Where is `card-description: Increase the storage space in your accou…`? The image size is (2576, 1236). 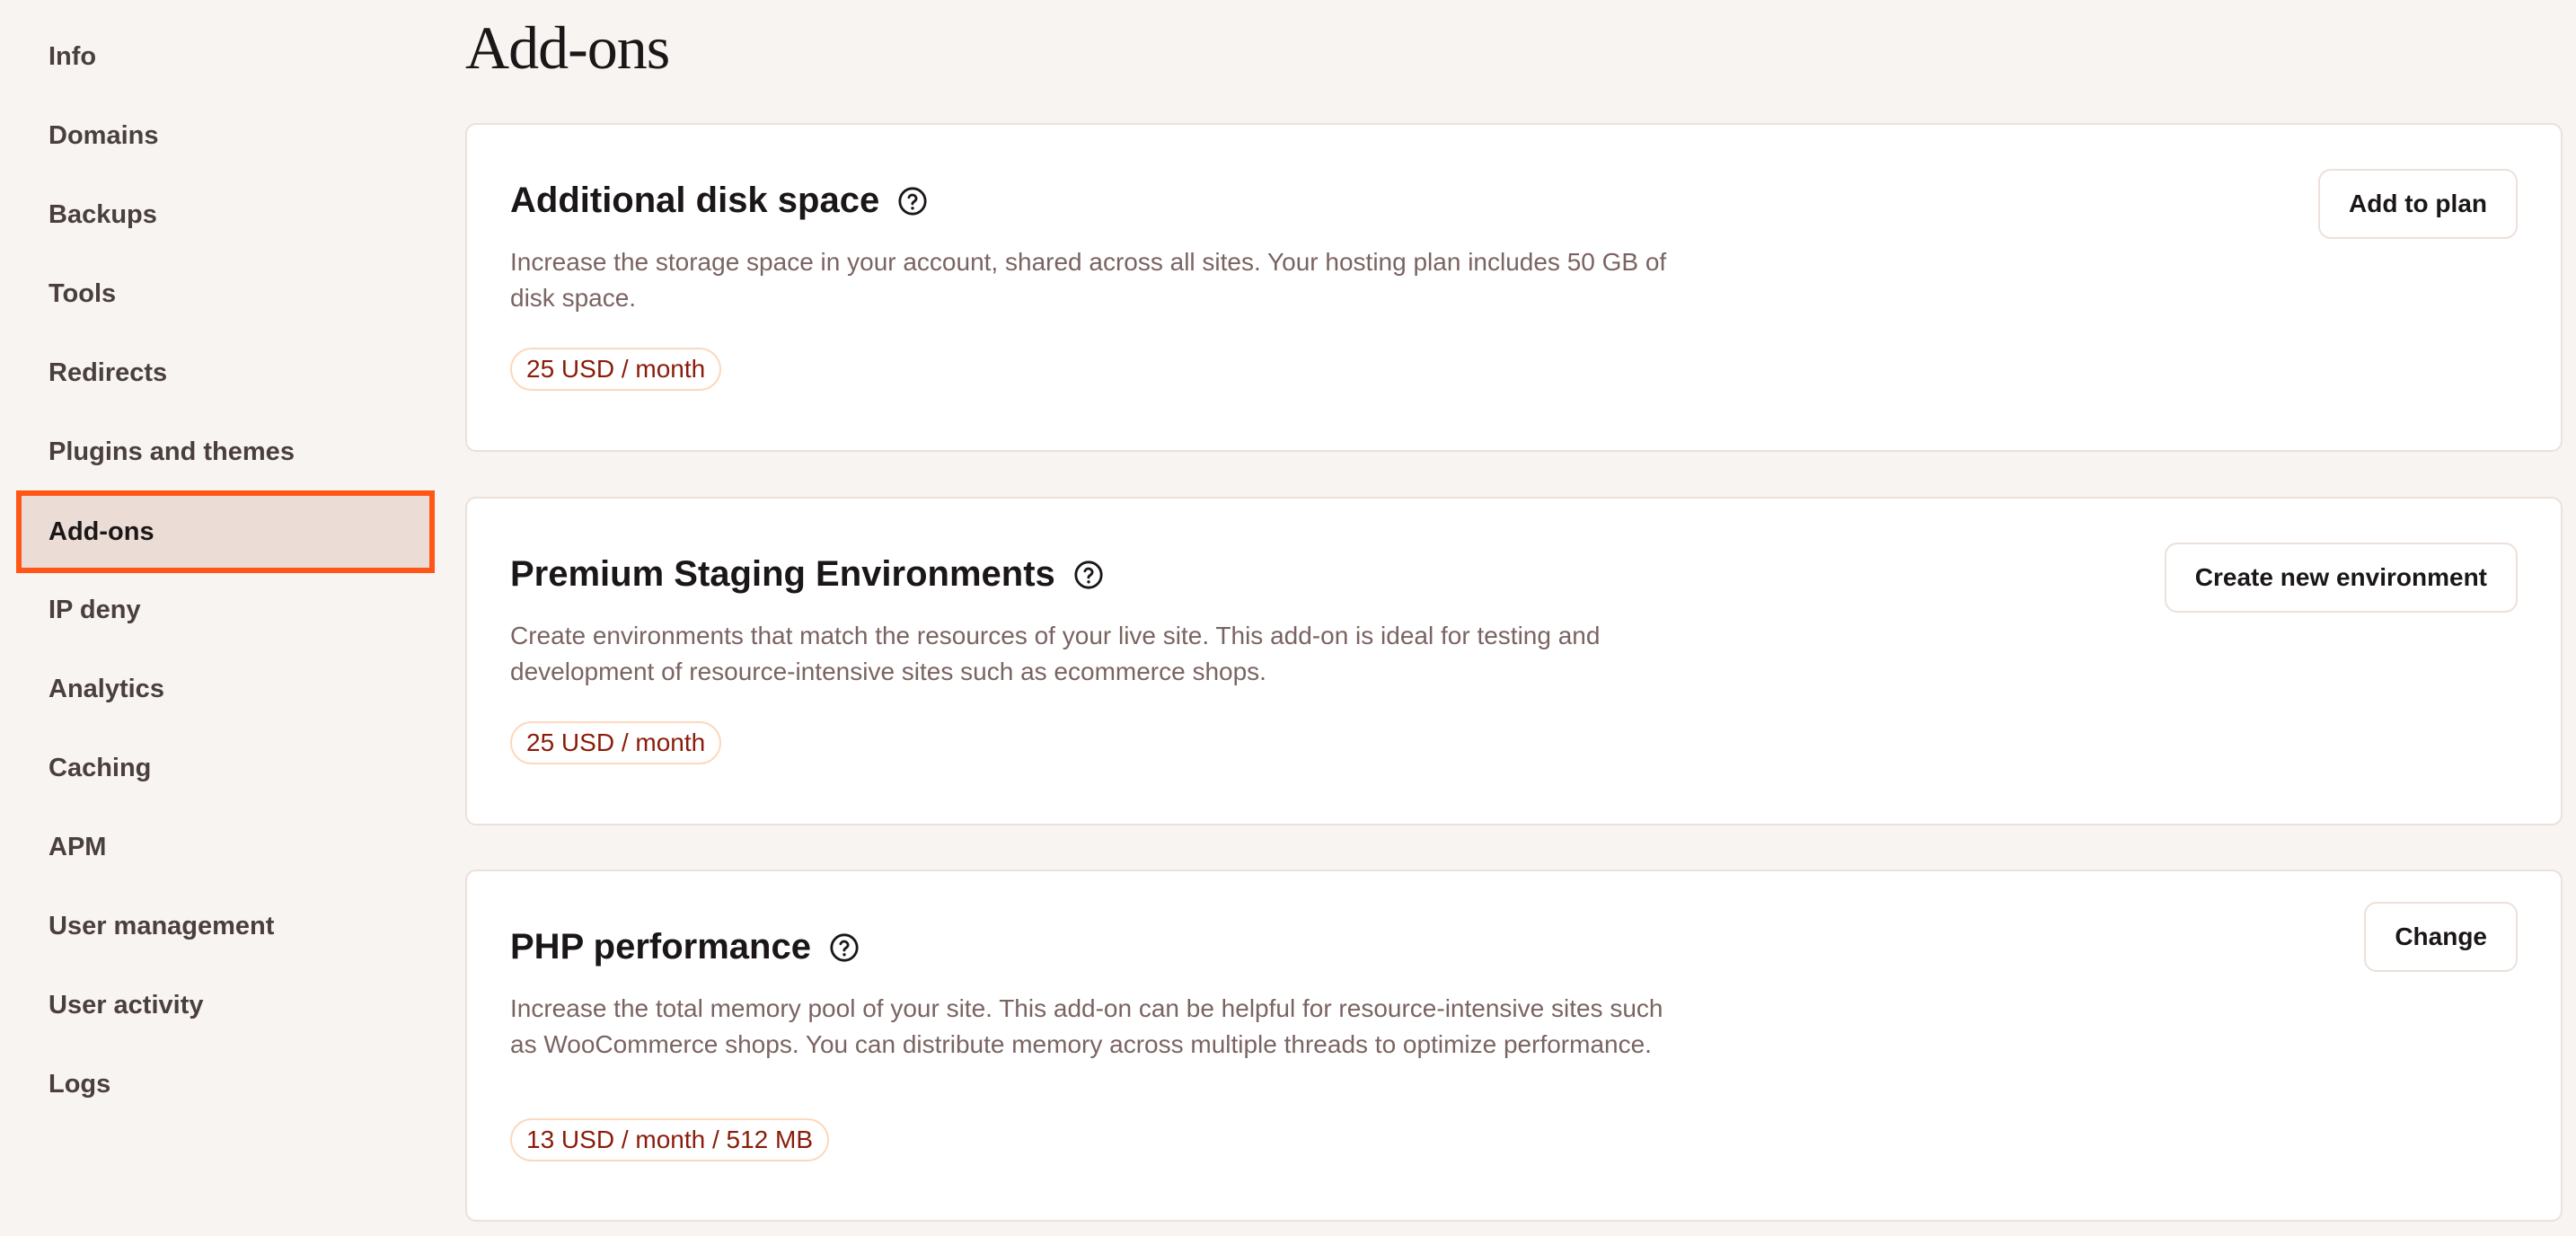
card-description: Increase the storage space in your accou… is located at coordinates (1088, 280).